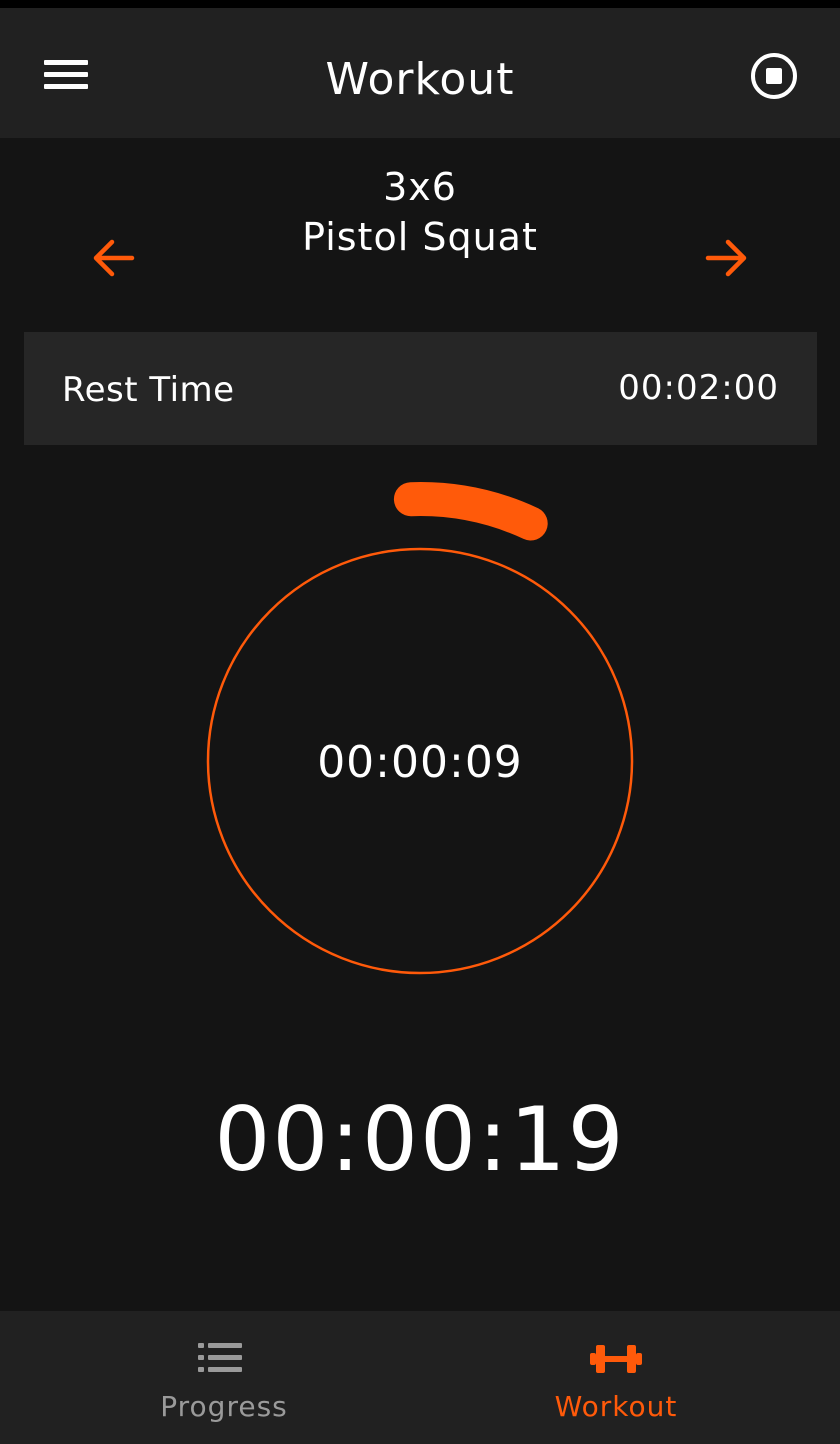  Describe the element at coordinates (420, 388) in the screenshot. I see `rest-time-row: Rest Time 00:02:00` at that location.